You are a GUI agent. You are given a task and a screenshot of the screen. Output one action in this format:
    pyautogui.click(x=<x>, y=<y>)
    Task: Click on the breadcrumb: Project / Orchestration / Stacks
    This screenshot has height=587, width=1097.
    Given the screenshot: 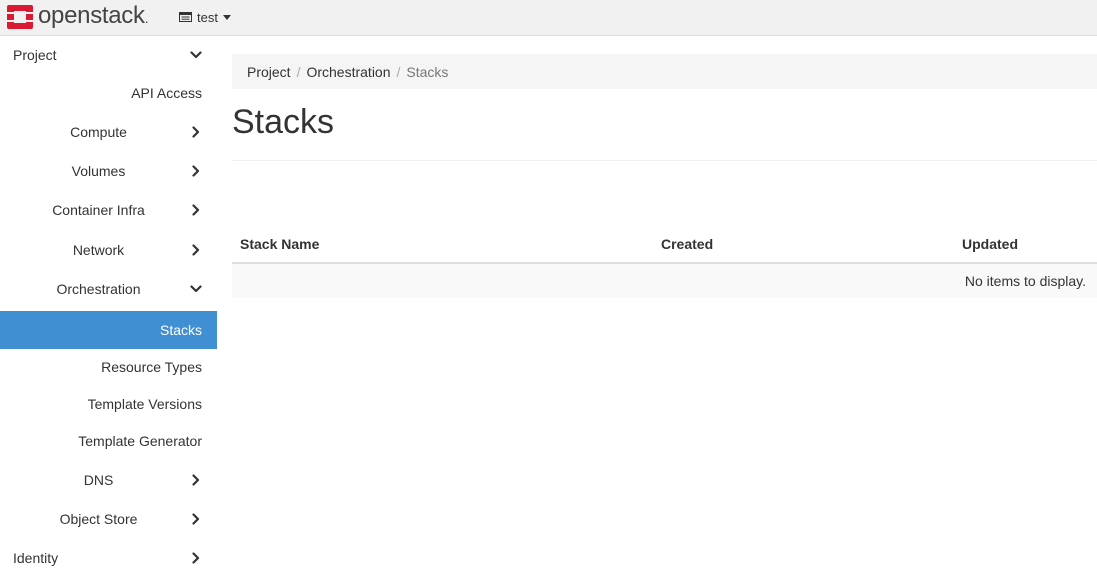 What is the action you would take?
    pyautogui.click(x=664, y=71)
    